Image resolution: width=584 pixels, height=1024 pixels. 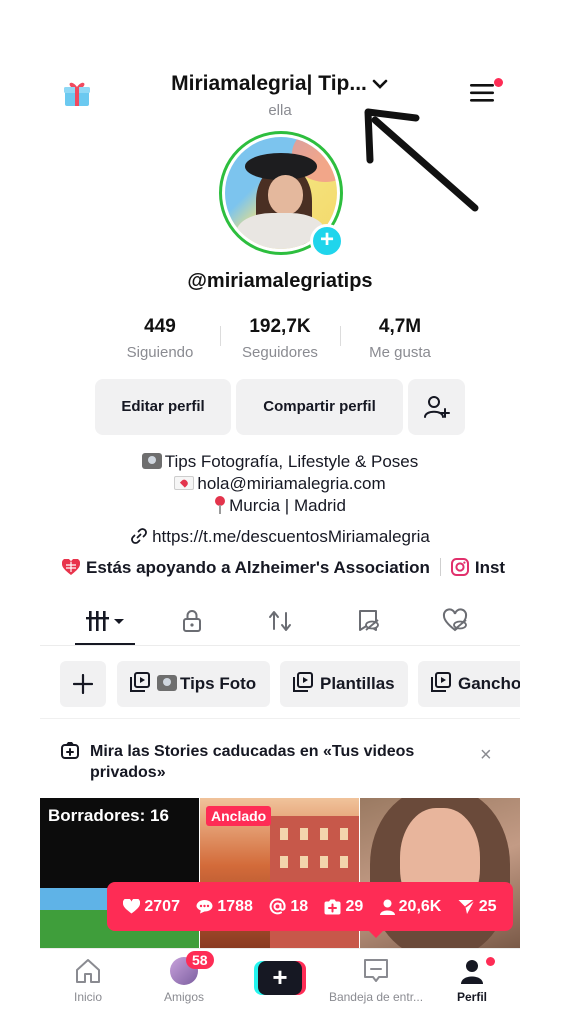 I want to click on instagram-icon, so click(x=459, y=567).